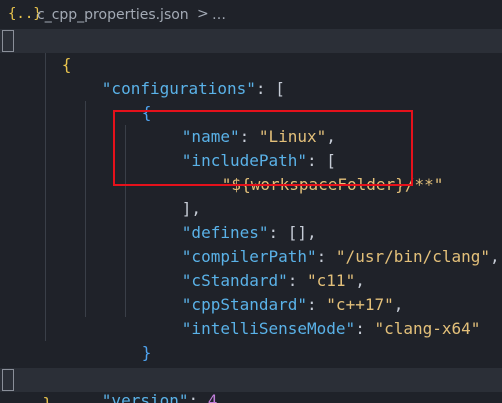 Image resolution: width=502 pixels, height=403 pixels. I want to click on code-line: "cppStandard": "c++17",, so click(251, 291).